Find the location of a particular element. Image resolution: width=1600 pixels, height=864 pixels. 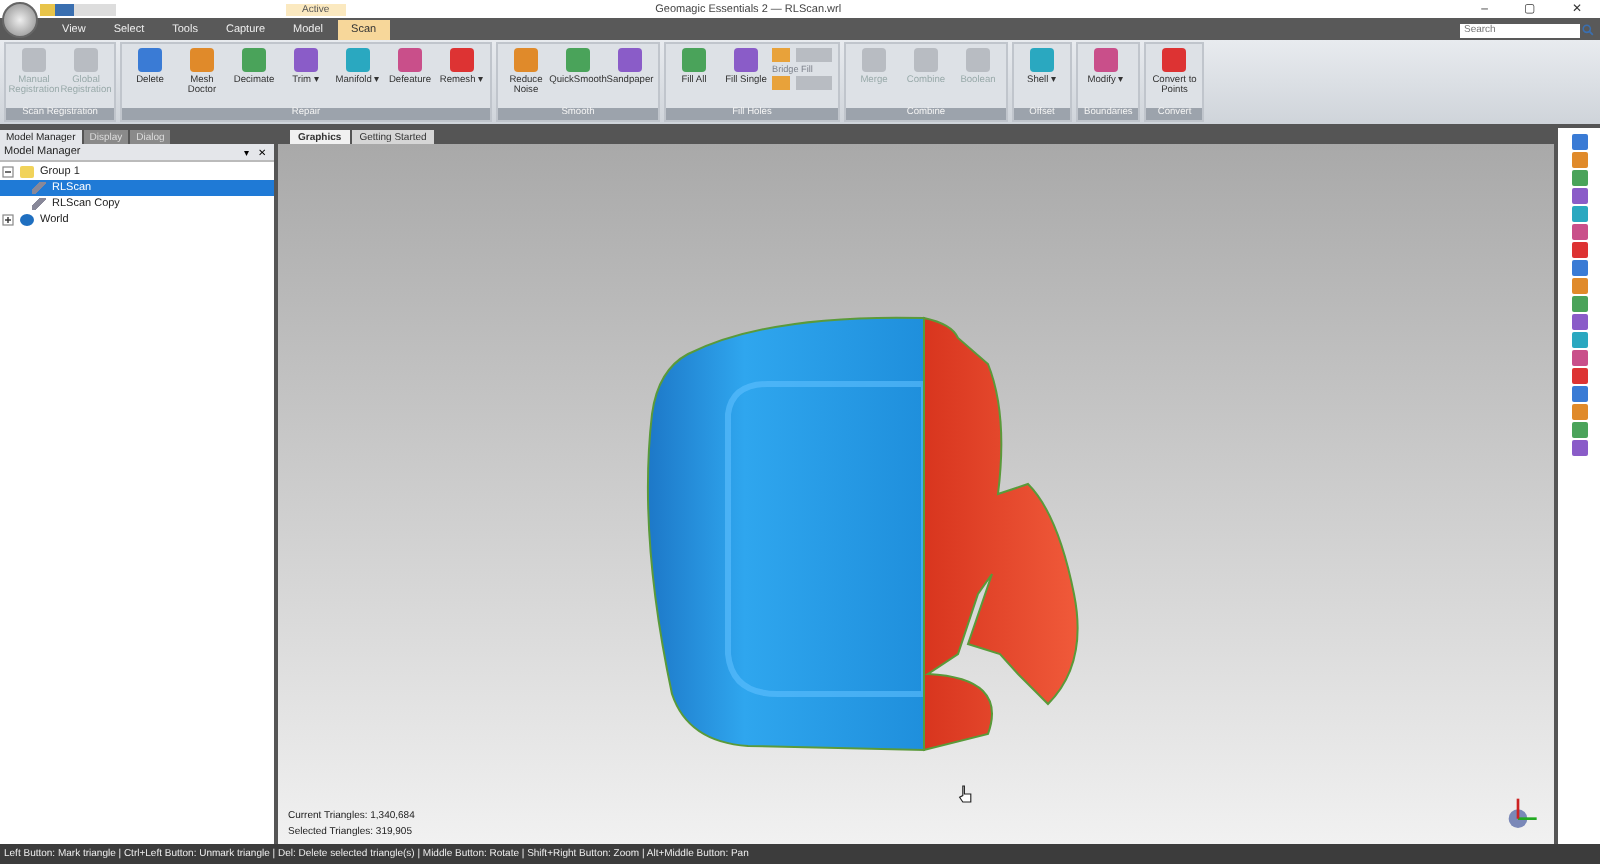

globe-icon is located at coordinates (27, 220).